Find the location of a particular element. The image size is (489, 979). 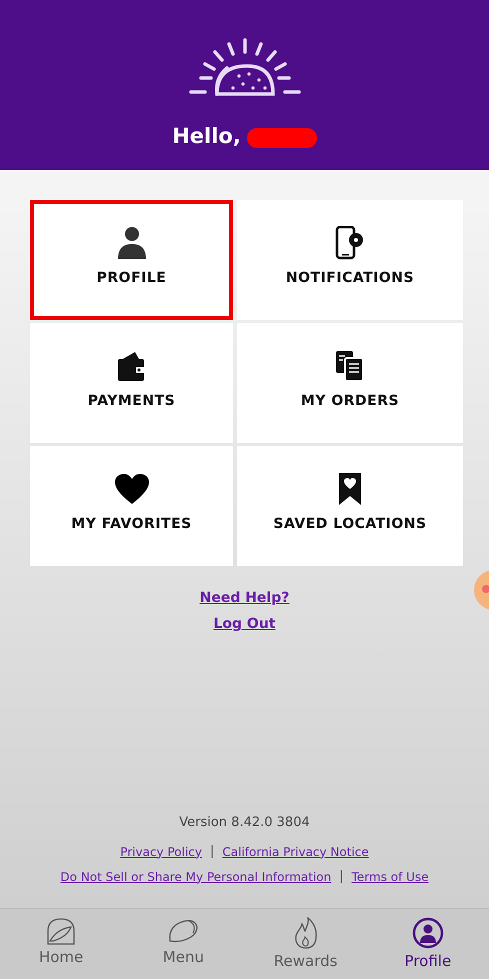

tab-bar-item: Rewards is located at coordinates (306, 944).